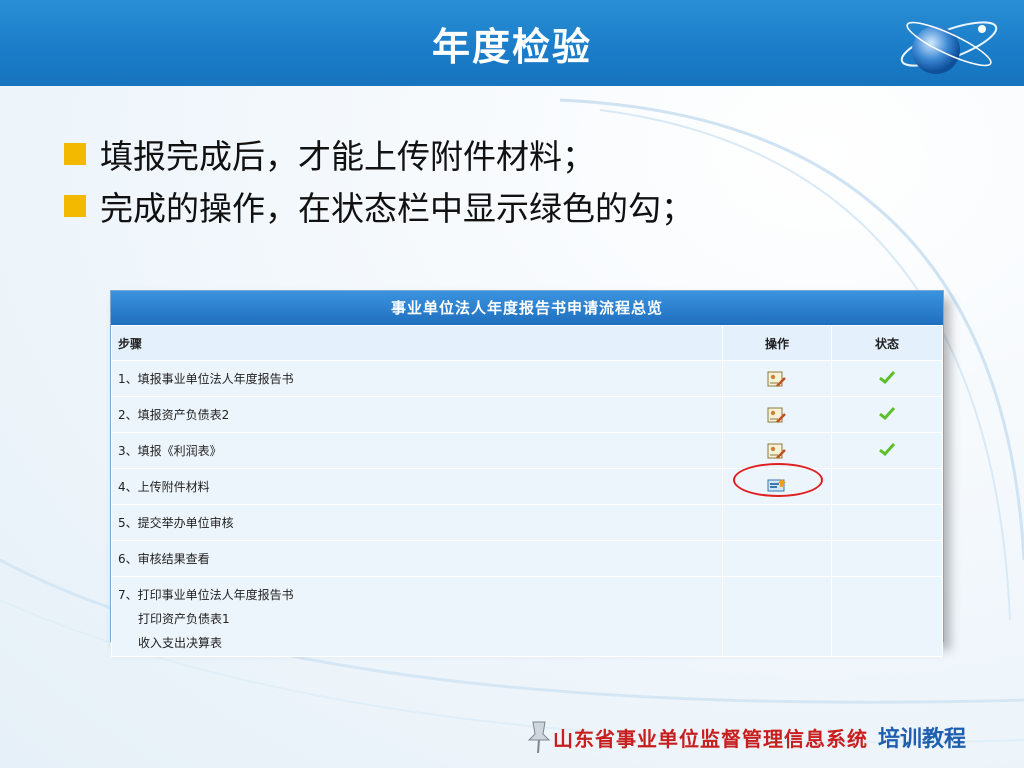 Image resolution: width=1024 pixels, height=768 pixels. I want to click on table-row: 2、填报资产负债表2, so click(527, 414).